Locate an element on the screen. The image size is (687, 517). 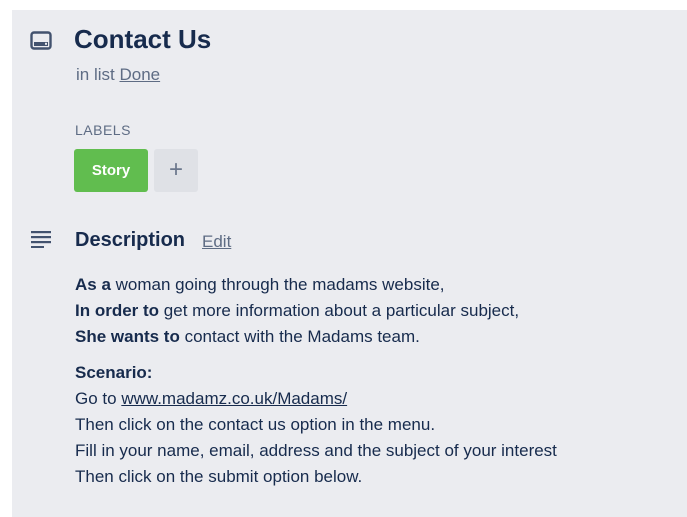
scenario-heading: Scenario: is located at coordinates (375, 373).